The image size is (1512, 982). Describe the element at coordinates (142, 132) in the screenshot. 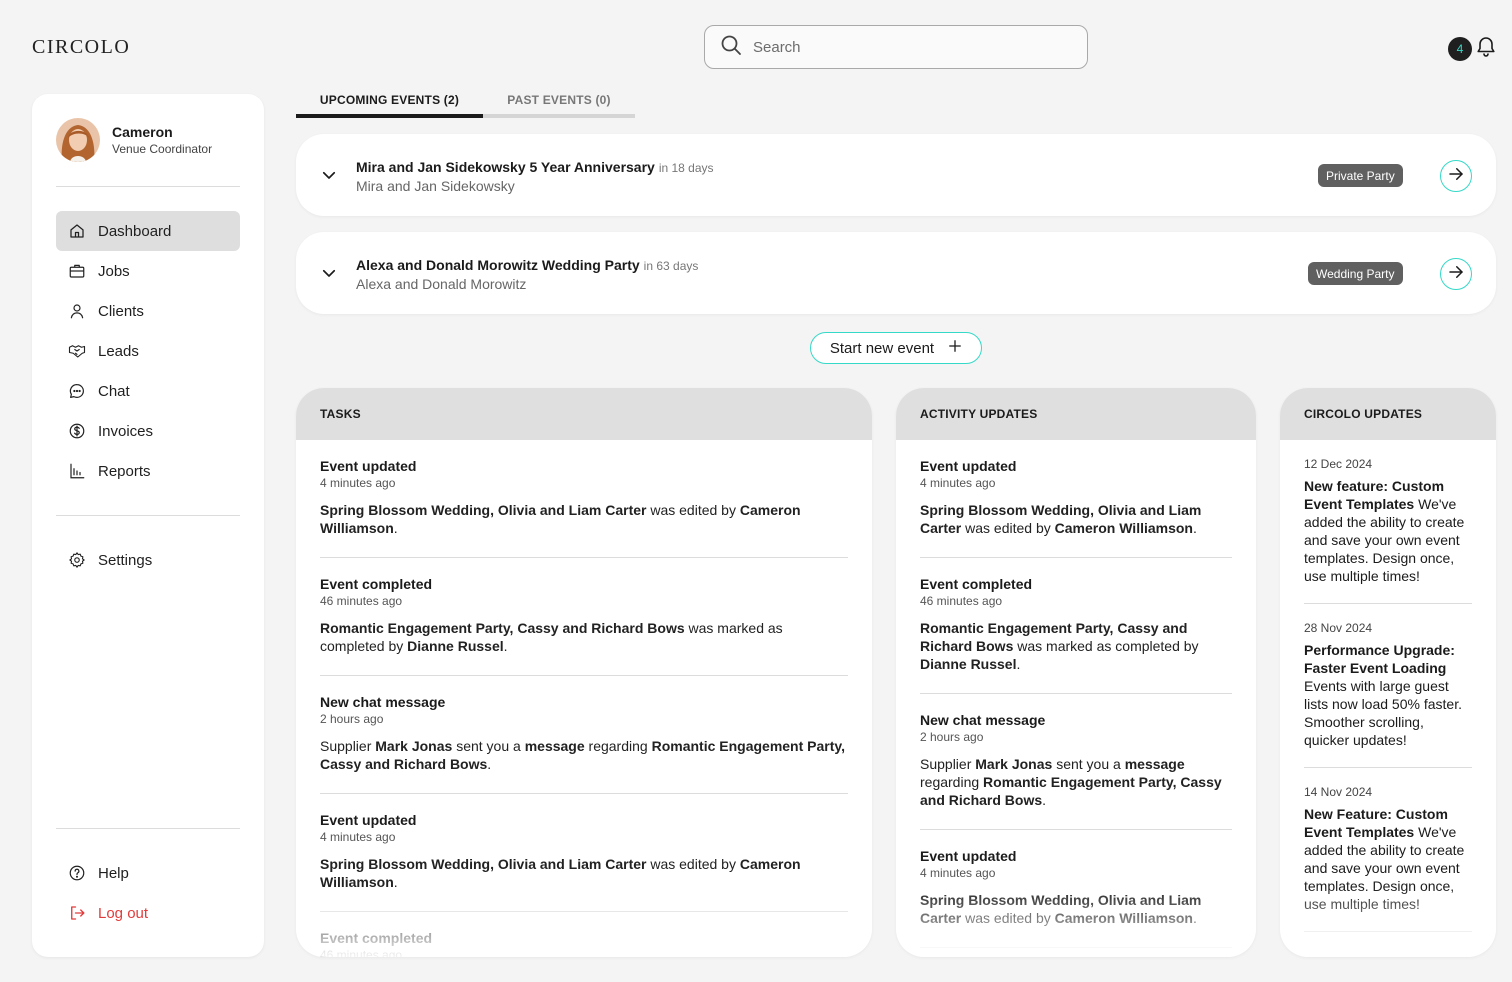

I see `profile-name: Cameron` at that location.